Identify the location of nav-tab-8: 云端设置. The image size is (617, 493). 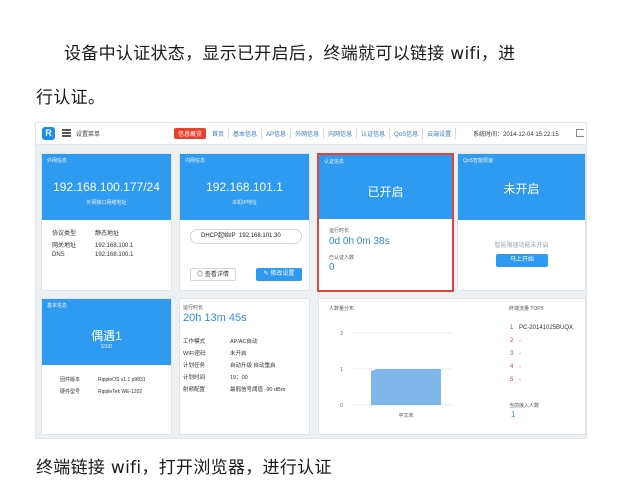
(440, 133).